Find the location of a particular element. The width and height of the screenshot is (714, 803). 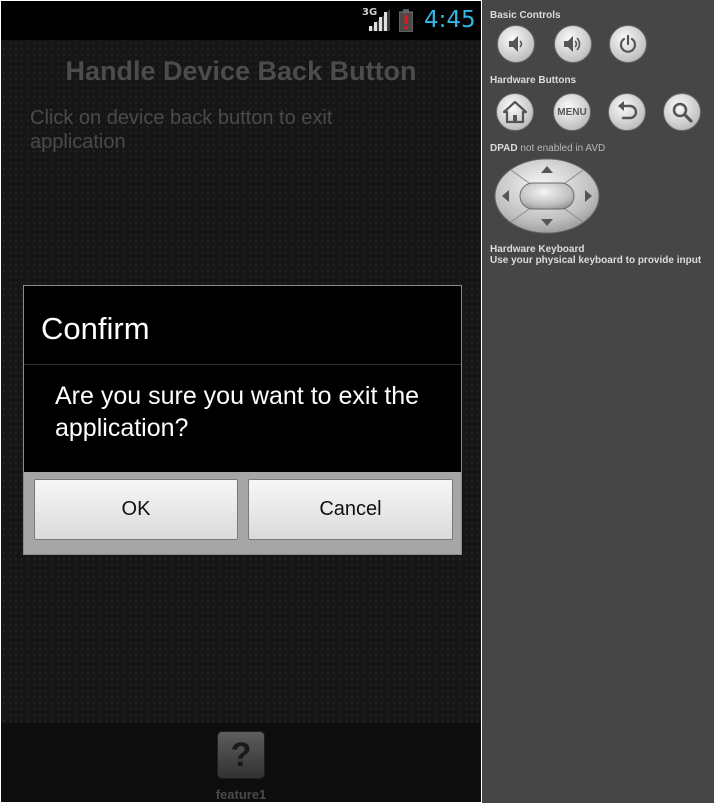

dpad is located at coordinates (547, 196).